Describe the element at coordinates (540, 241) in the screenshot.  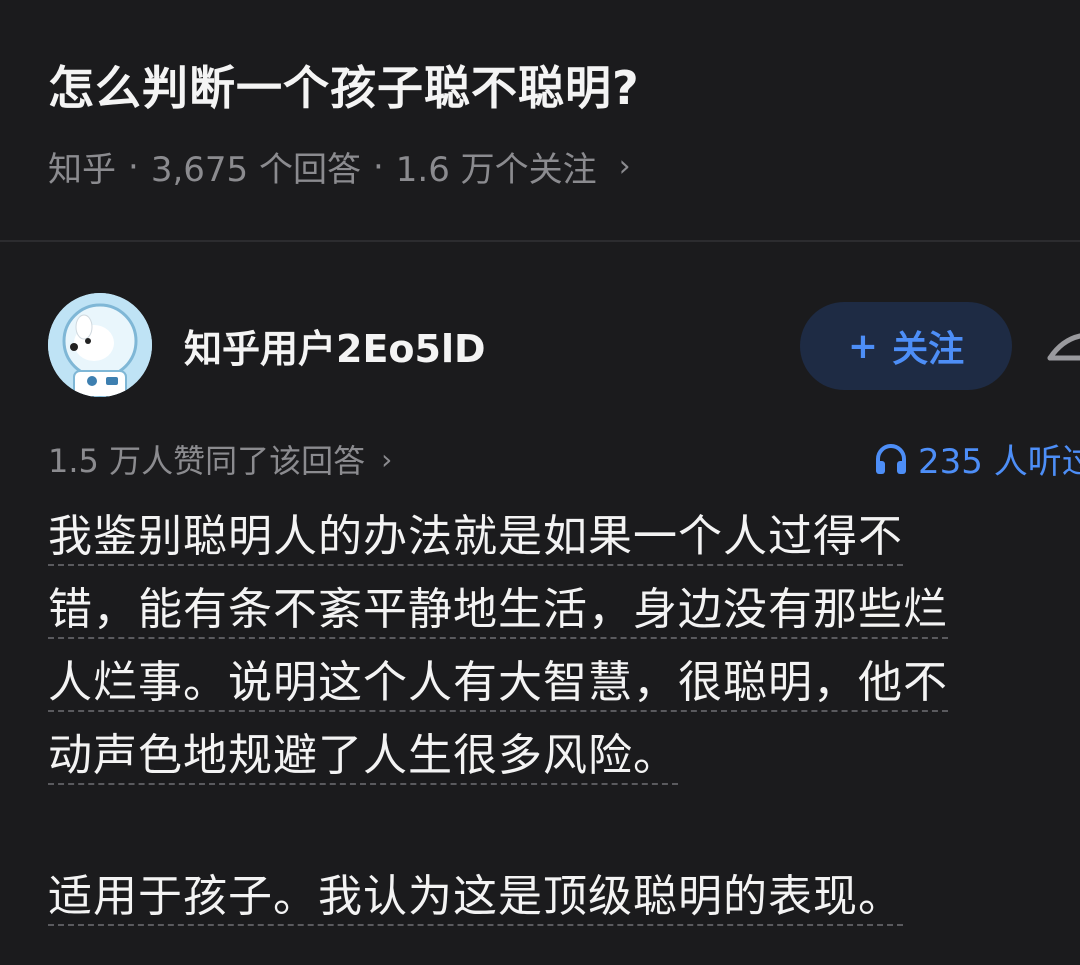
I see `section-divider` at that location.